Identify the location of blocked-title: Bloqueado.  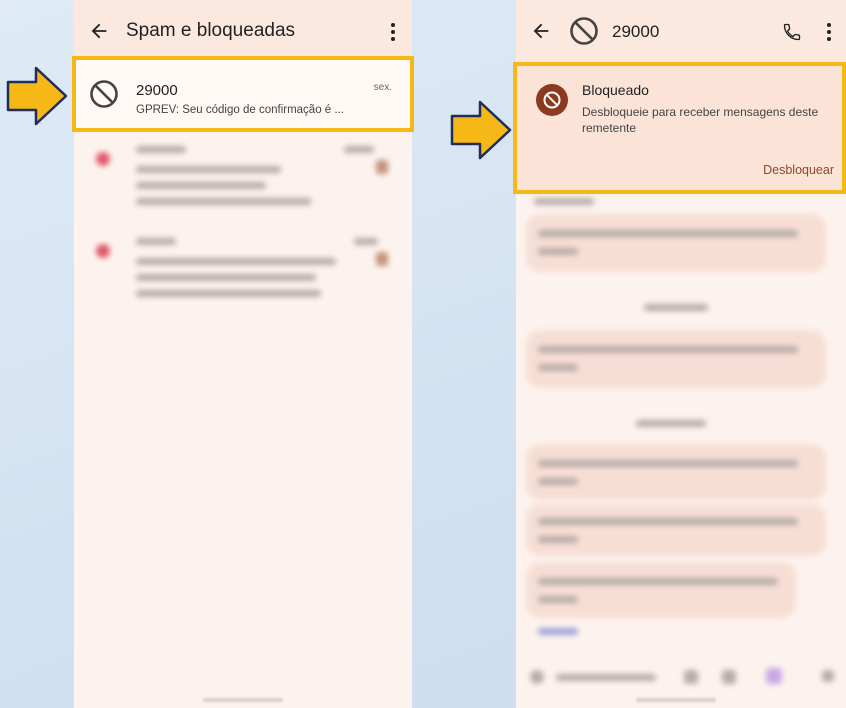
(615, 90).